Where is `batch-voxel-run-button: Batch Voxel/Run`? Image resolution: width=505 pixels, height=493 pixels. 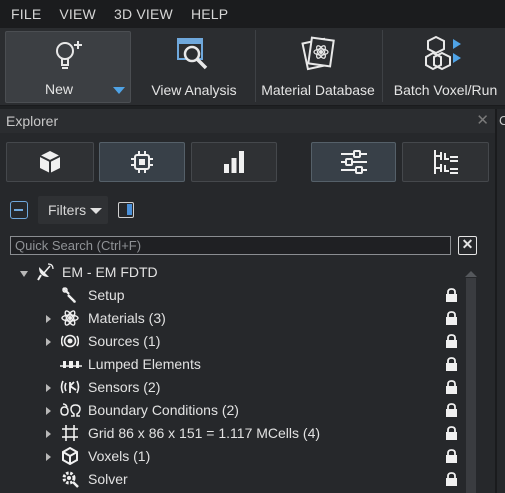
batch-voxel-run-button: Batch Voxel/Run is located at coordinates (445, 67).